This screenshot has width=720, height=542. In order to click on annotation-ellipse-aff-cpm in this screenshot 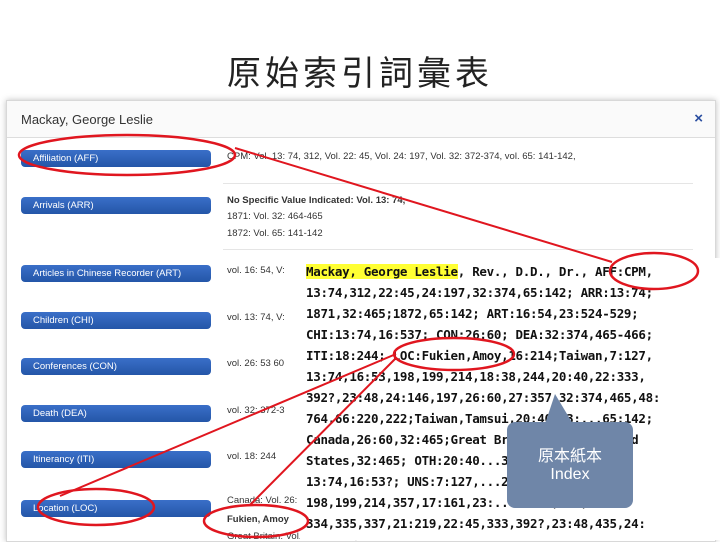, I will do `click(654, 271)`.